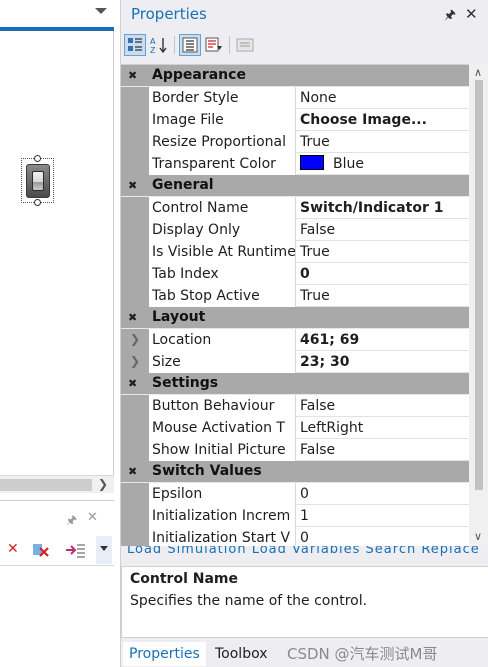 The image size is (488, 667). Describe the element at coordinates (57, 583) in the screenshot. I see `output-panel: 🖈 ✕ ✕` at that location.